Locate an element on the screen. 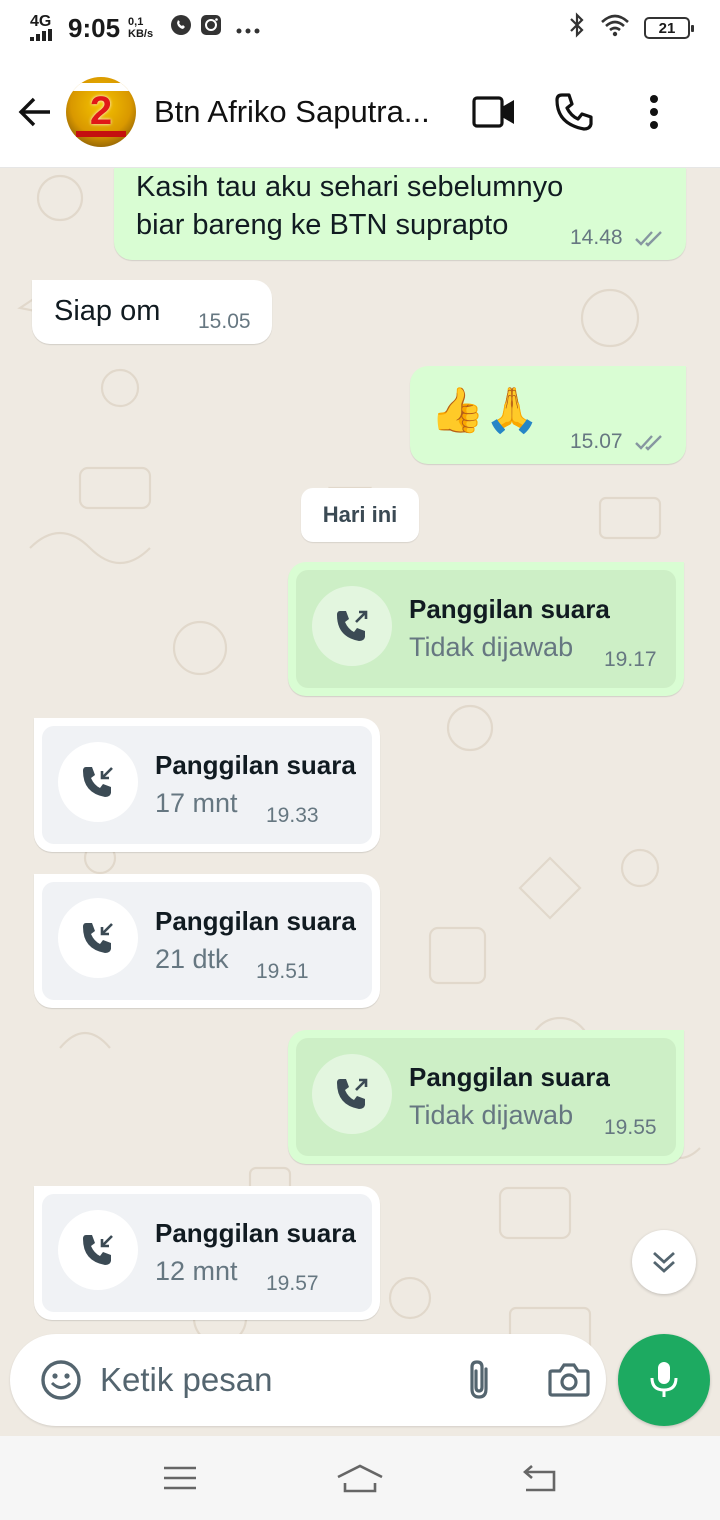 The width and height of the screenshot is (720, 1520). avatar: 2 is located at coordinates (101, 111).